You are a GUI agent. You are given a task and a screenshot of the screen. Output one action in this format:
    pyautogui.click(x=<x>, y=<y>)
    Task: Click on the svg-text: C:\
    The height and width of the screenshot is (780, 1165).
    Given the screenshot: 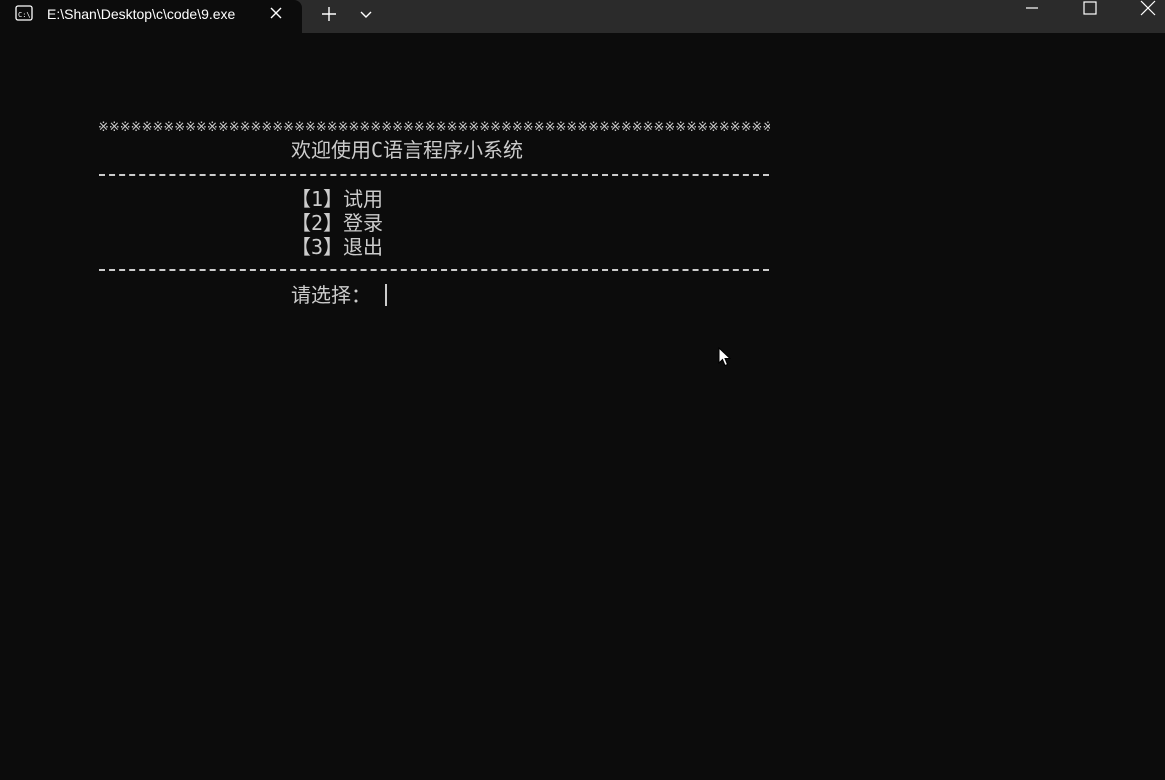 What is the action you would take?
    pyautogui.click(x=24, y=15)
    